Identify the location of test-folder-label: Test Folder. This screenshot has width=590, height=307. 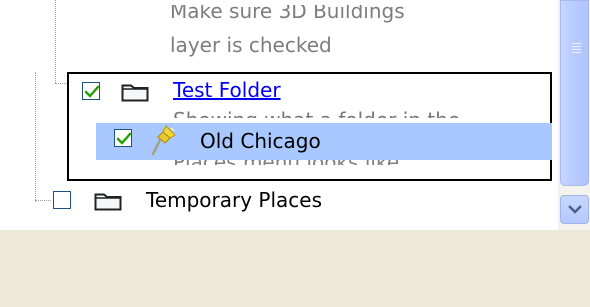
(227, 90).